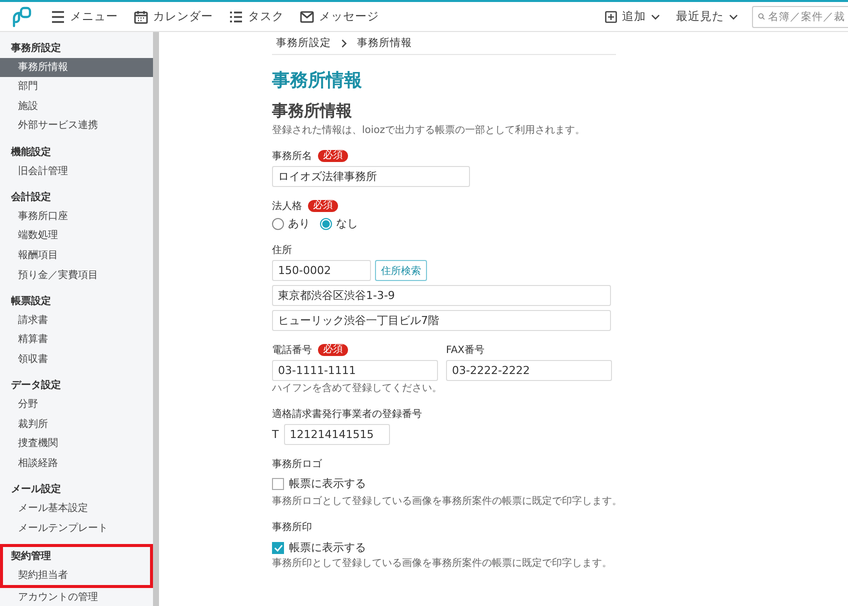  Describe the element at coordinates (58, 16) in the screenshot. I see `menu-icon` at that location.